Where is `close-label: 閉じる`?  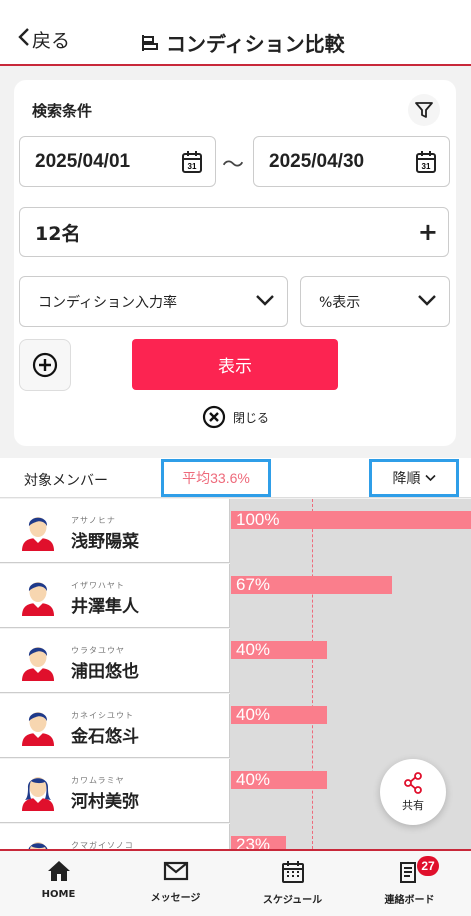 close-label: 閉じる is located at coordinates (251, 417).